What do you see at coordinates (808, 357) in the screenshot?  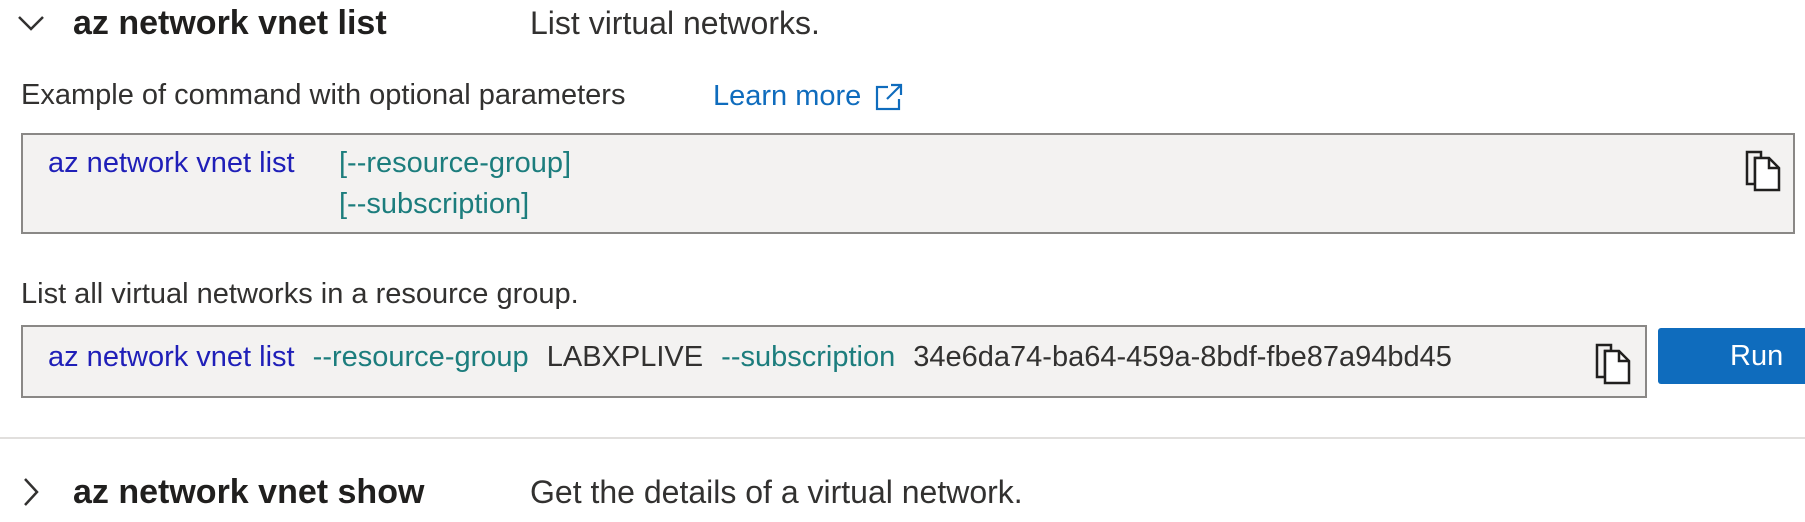 I see `code-param-subscription: --subscription` at bounding box center [808, 357].